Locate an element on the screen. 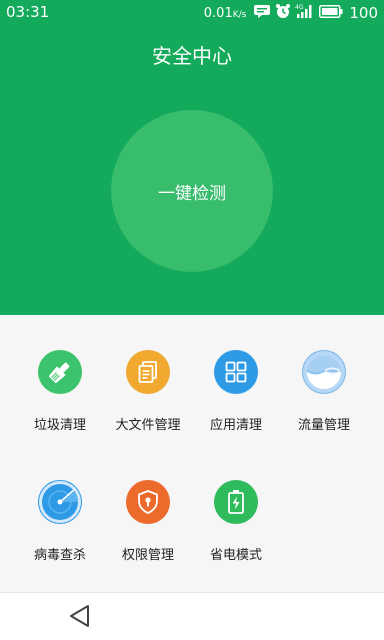 The width and height of the screenshot is (384, 640). message-icon is located at coordinates (262, 13).